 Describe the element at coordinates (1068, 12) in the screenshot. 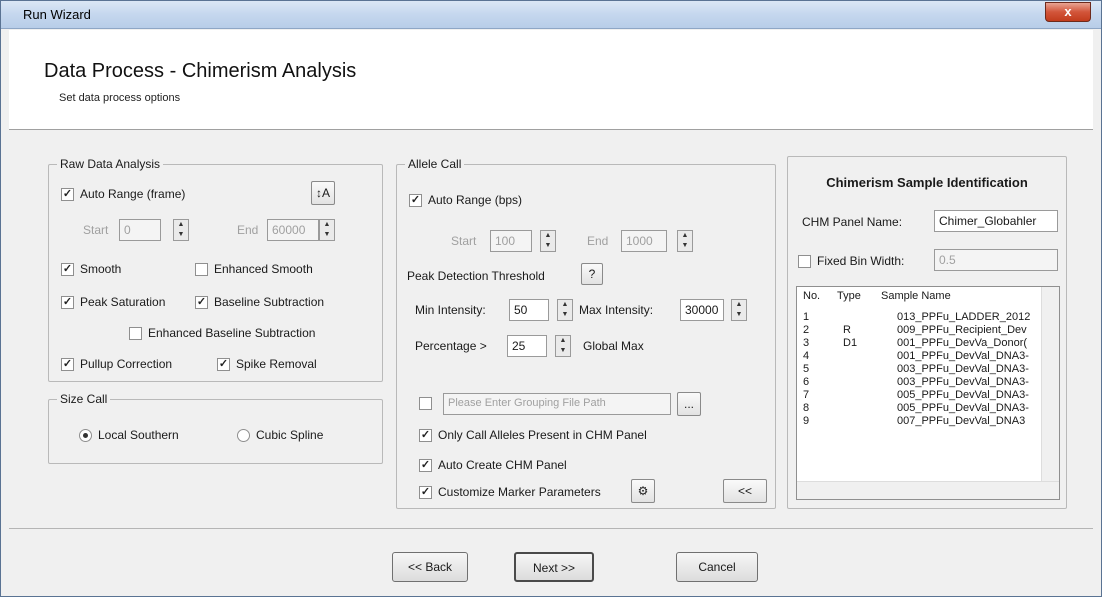

I see `close-button: x` at that location.